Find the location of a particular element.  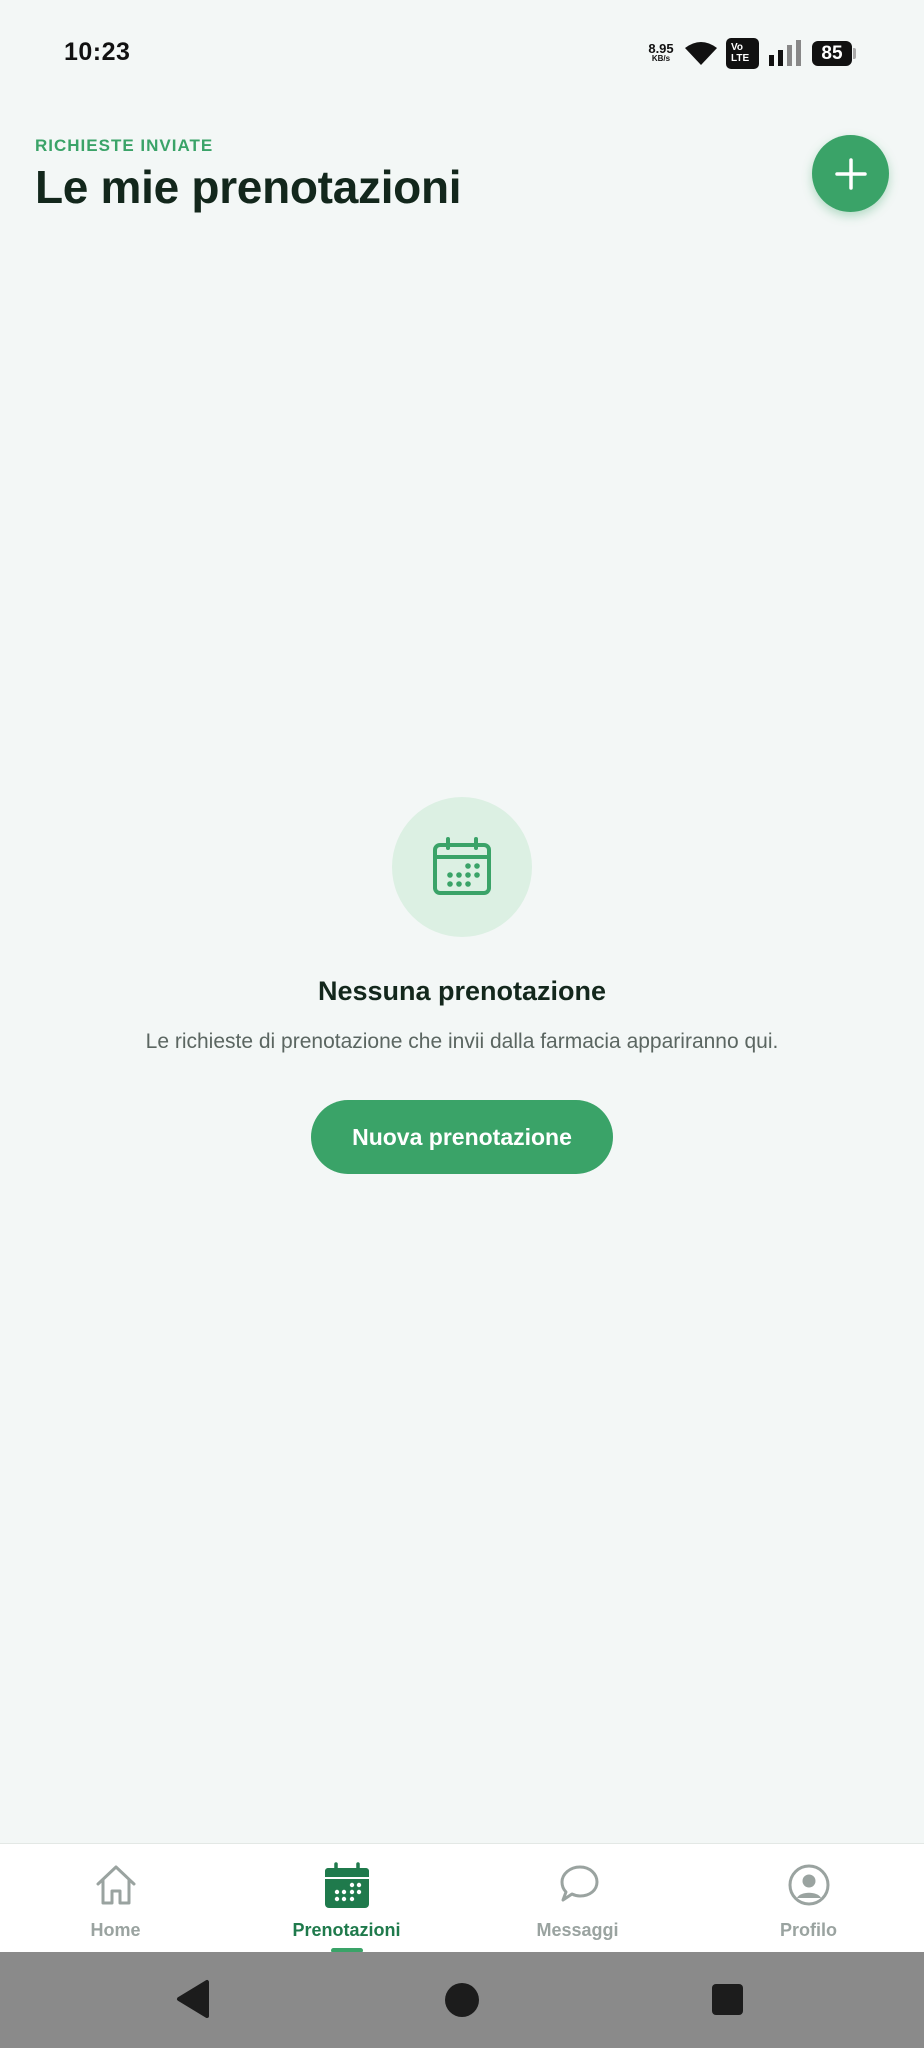

nav-label-prenotazioni: Prenotazioni is located at coordinates (346, 1930).